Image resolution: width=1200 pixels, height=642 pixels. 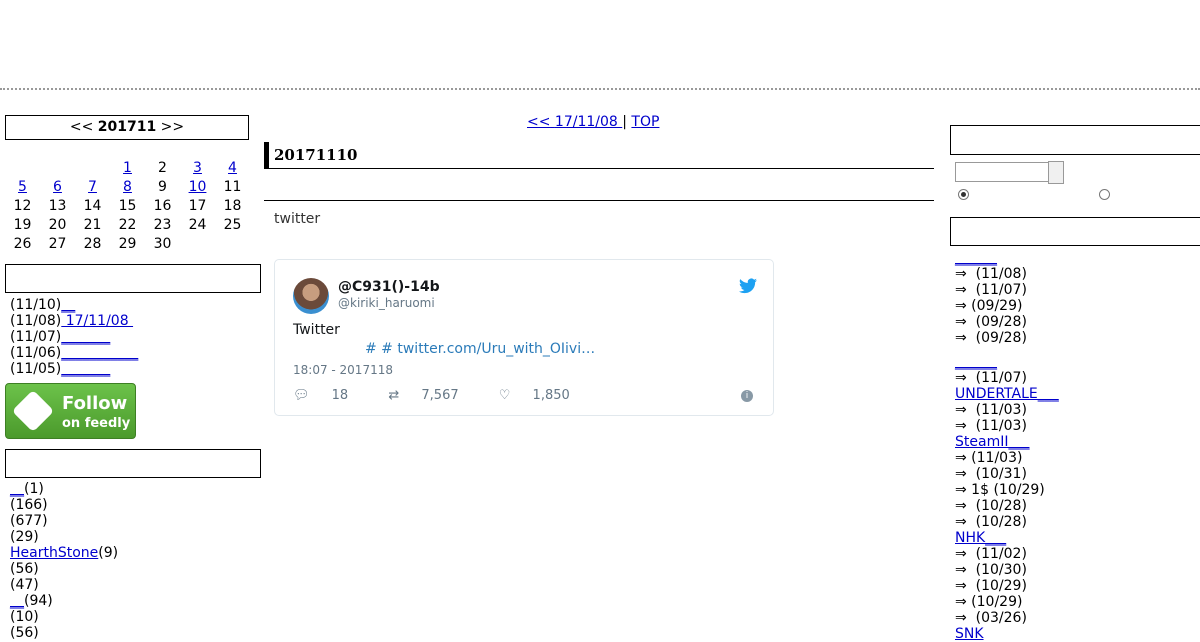 What do you see at coordinates (57, 206) in the screenshot?
I see `calendar-day: 13` at bounding box center [57, 206].